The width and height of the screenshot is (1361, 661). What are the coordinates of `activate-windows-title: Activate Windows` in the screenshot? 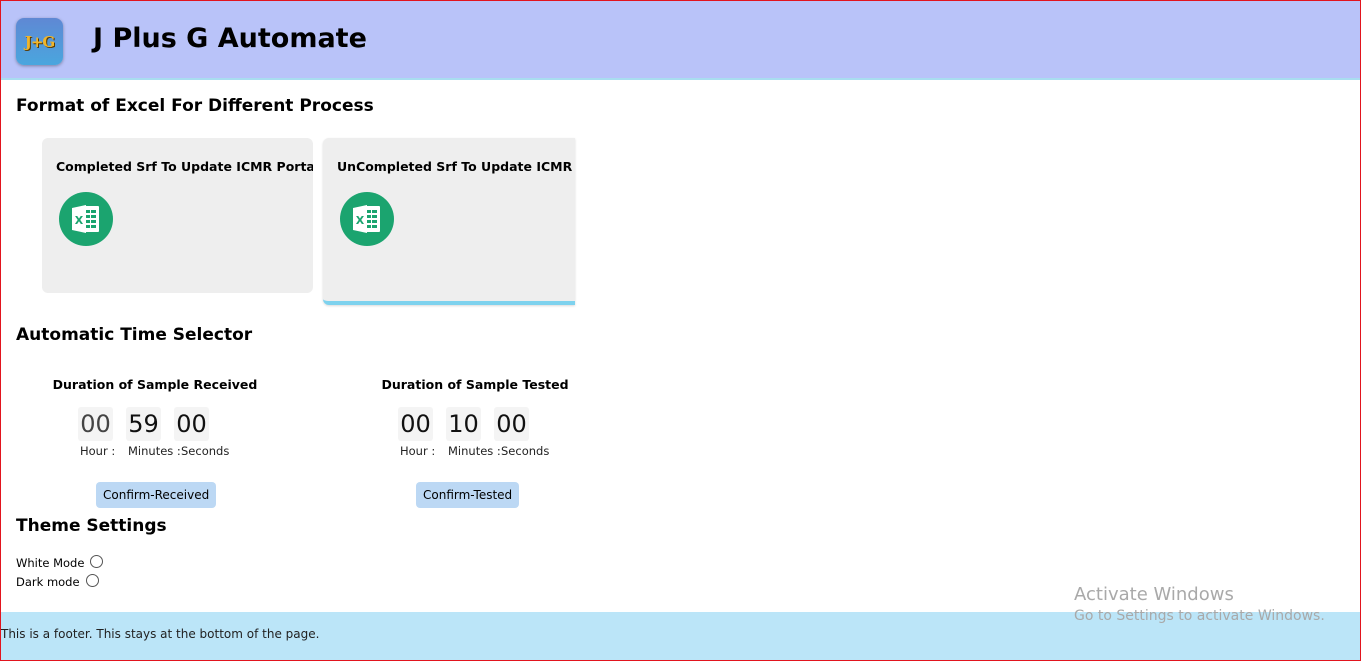 It's located at (1154, 594).